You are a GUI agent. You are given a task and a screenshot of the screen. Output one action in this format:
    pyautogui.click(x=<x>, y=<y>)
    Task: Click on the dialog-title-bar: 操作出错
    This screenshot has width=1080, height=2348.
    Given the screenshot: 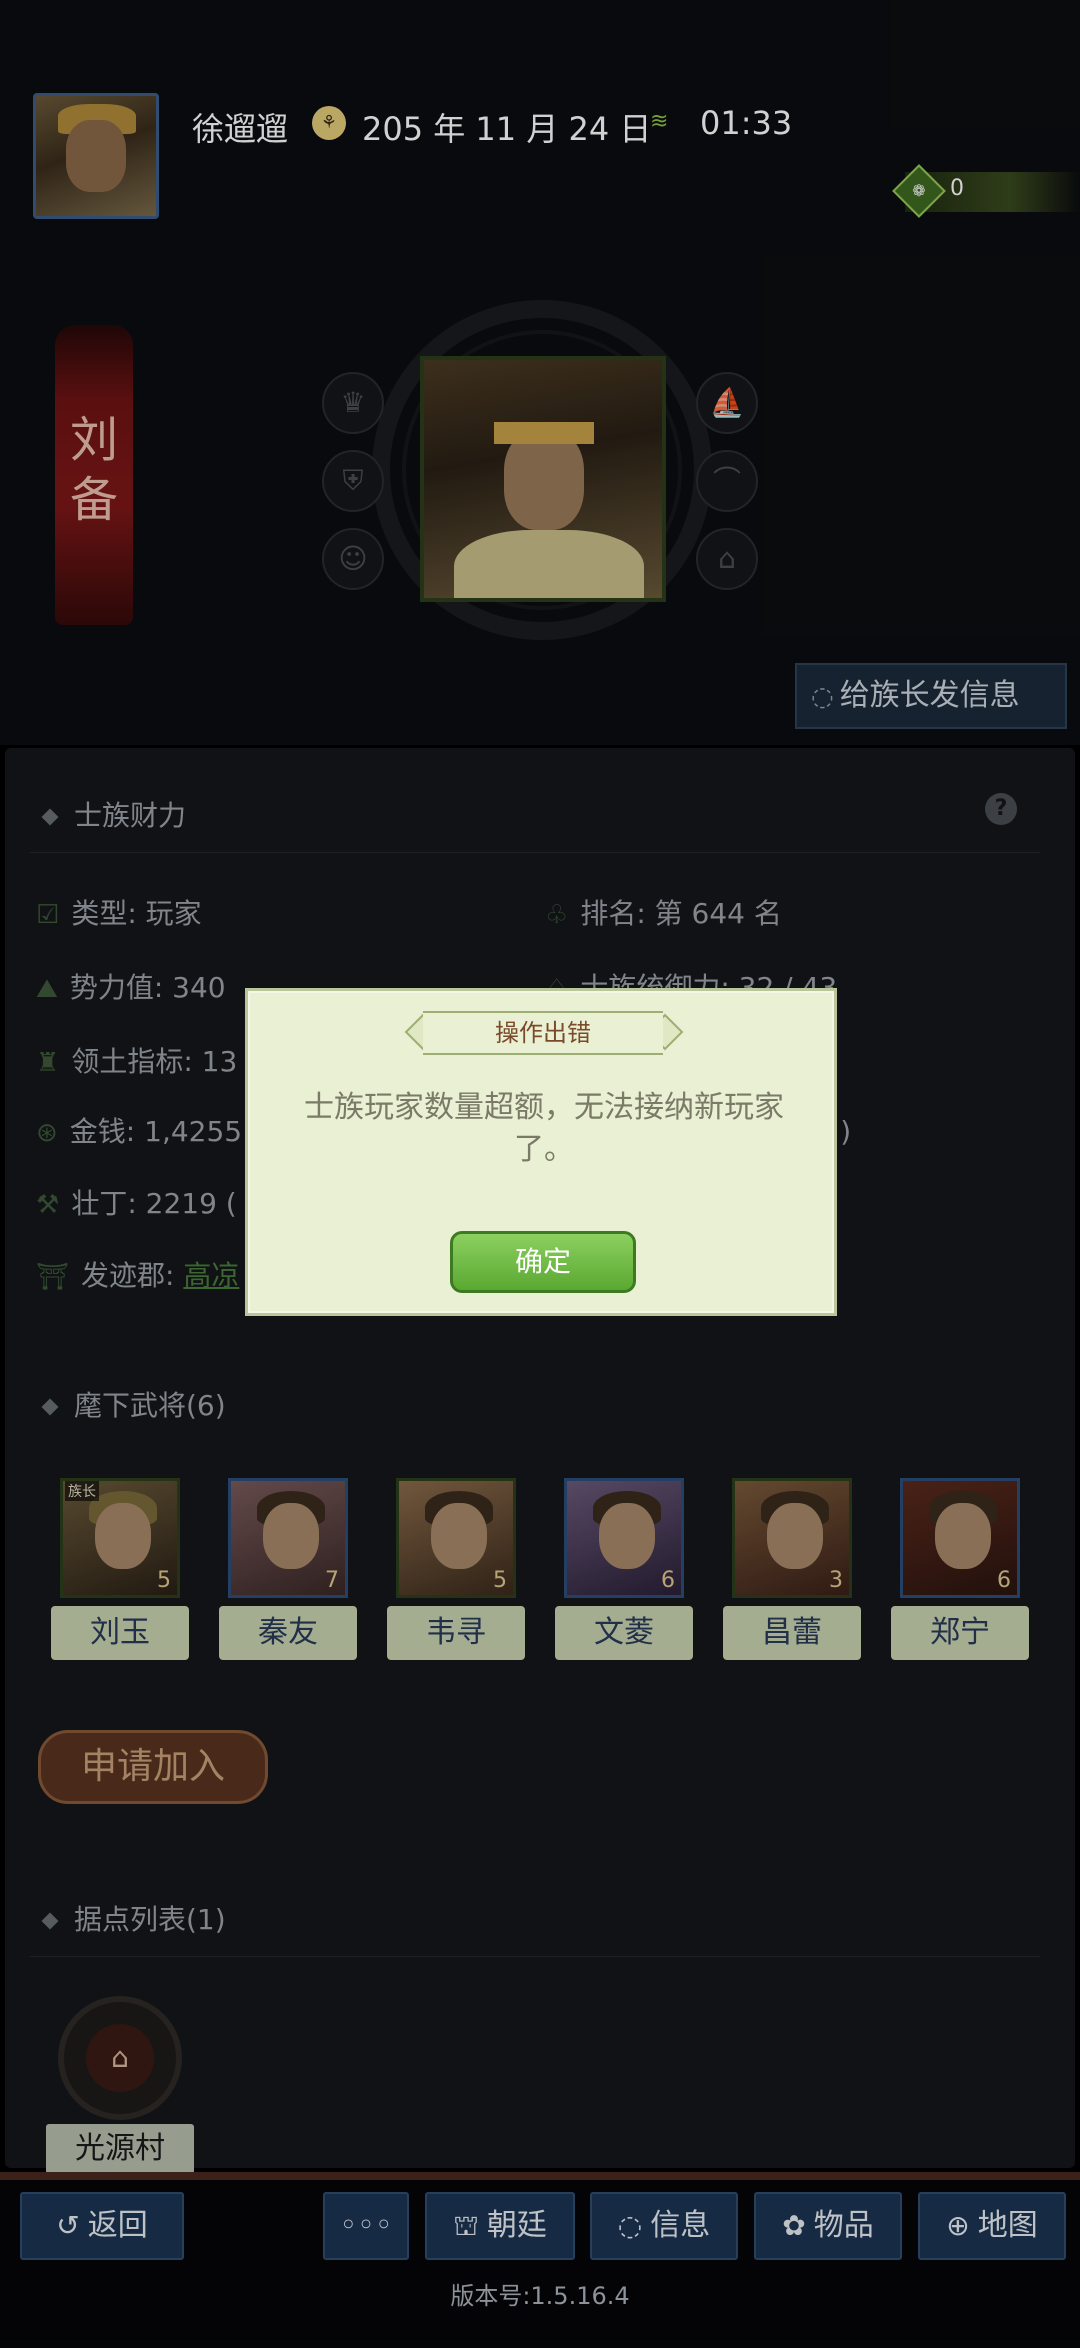 What is the action you would take?
    pyautogui.click(x=543, y=1033)
    